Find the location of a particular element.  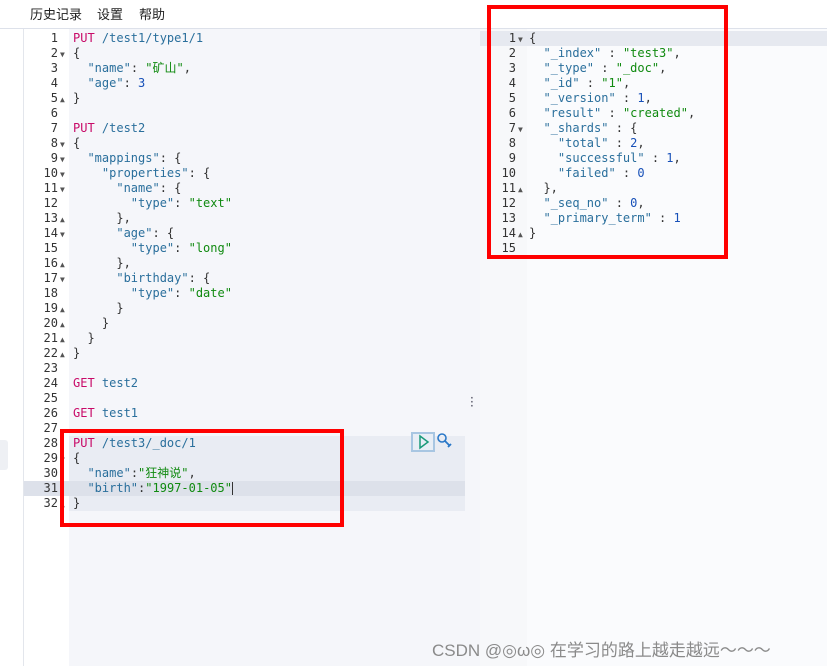

code-line: GET test1 is located at coordinates (105, 413).